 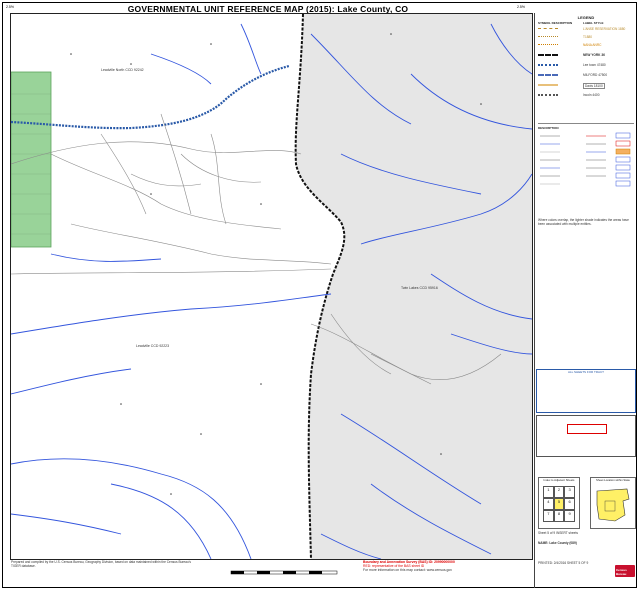 What do you see at coordinates (586, 436) in the screenshot?
I see `certification-box` at bounding box center [586, 436].